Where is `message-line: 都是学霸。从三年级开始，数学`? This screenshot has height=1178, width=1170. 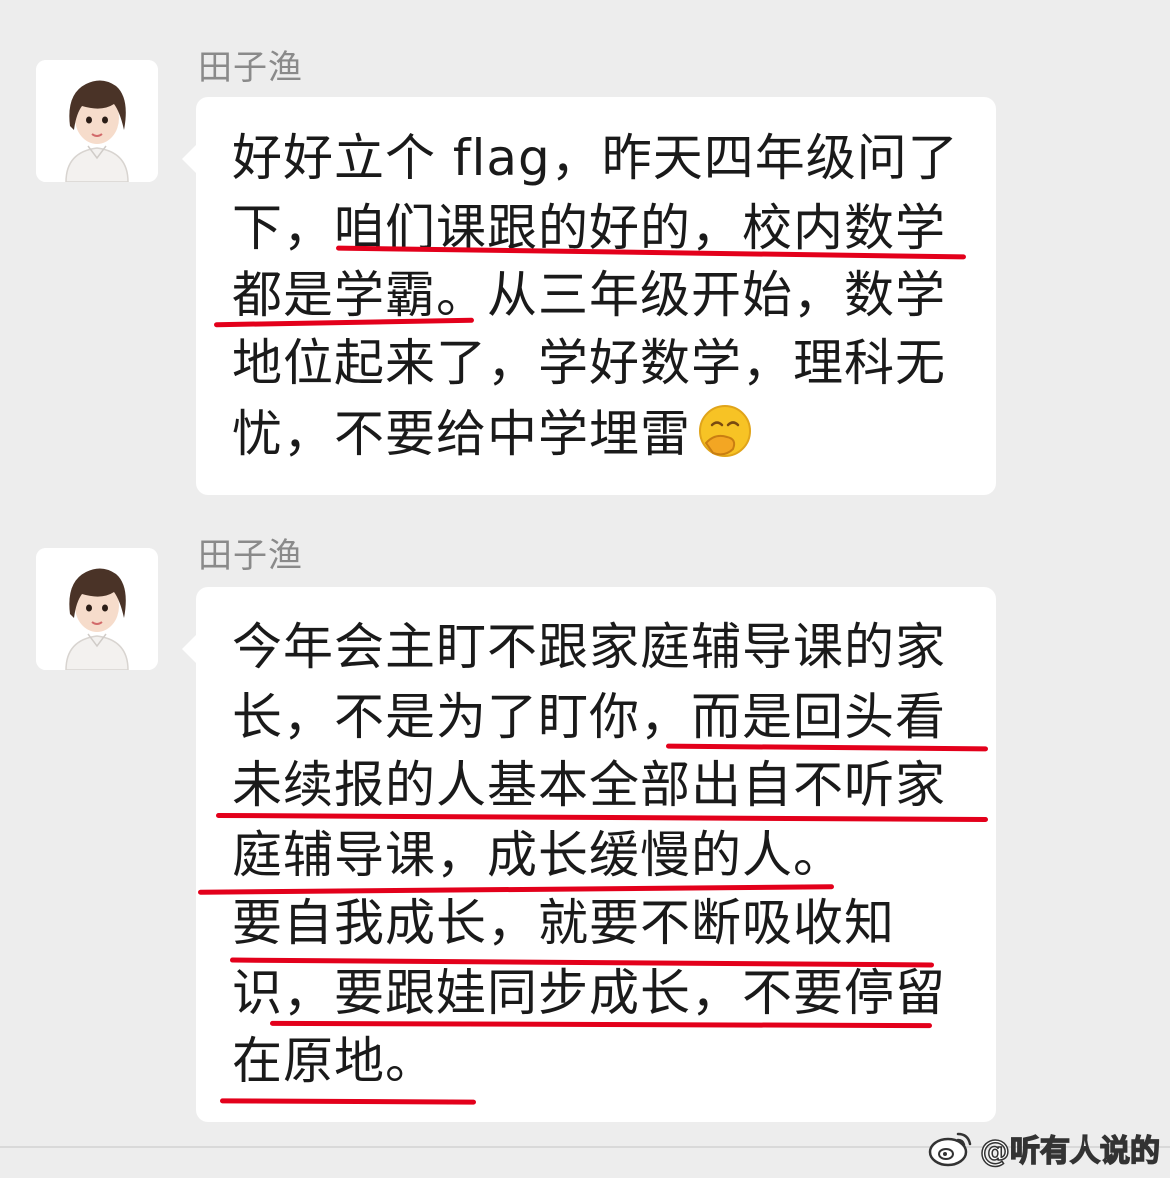 message-line: 都是学霸。从三年级开始，数学 is located at coordinates (589, 295).